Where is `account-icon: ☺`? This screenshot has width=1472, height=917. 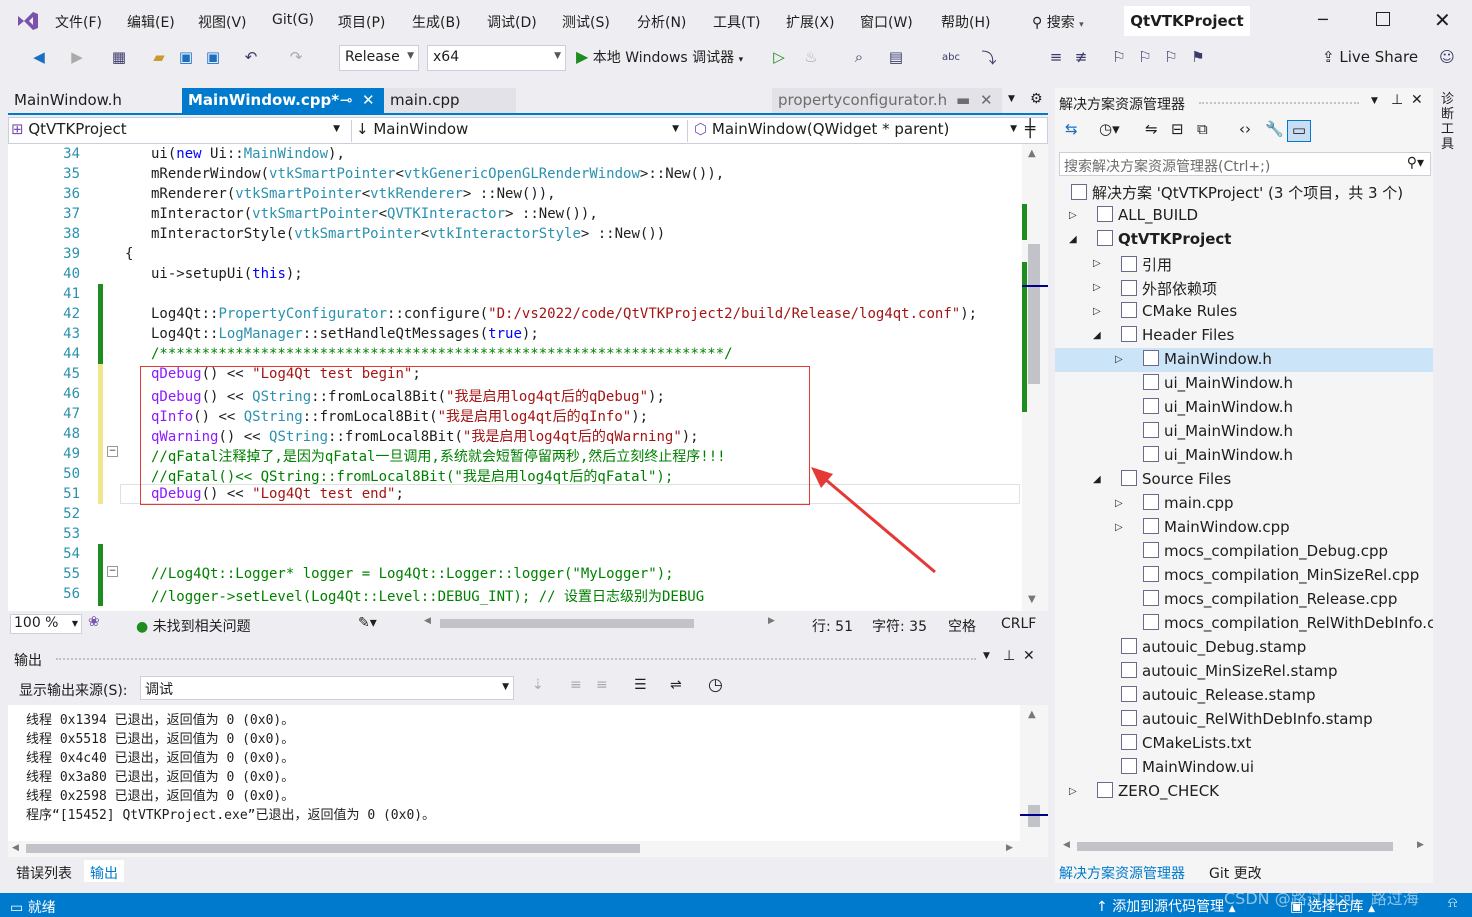
account-icon: ☺ is located at coordinates (1447, 57).